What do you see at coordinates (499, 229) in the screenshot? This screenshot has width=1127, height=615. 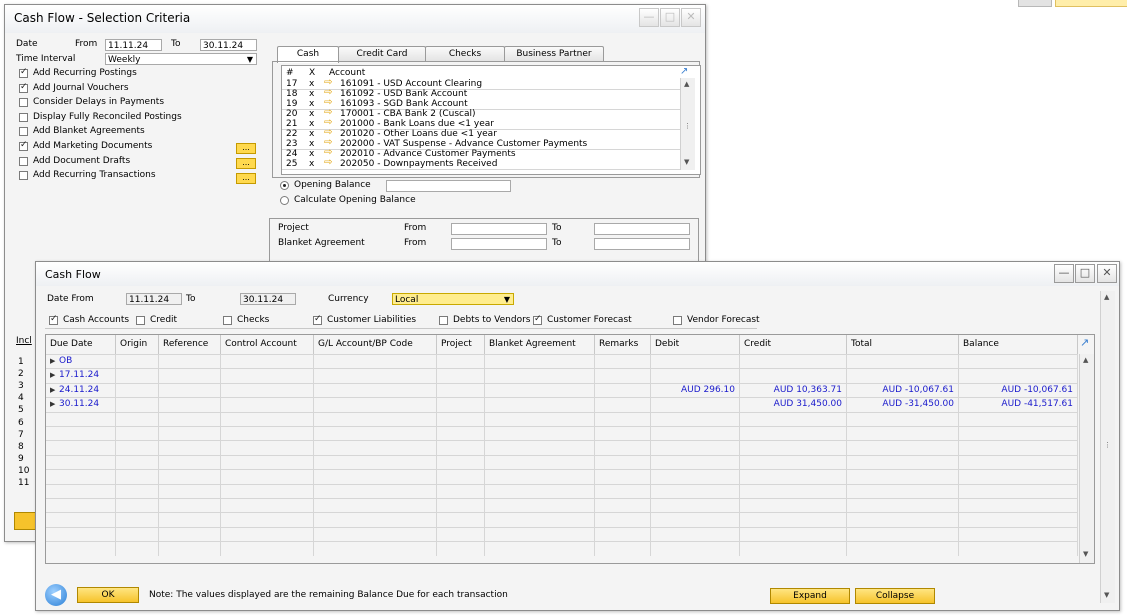 I see `project-from-field` at bounding box center [499, 229].